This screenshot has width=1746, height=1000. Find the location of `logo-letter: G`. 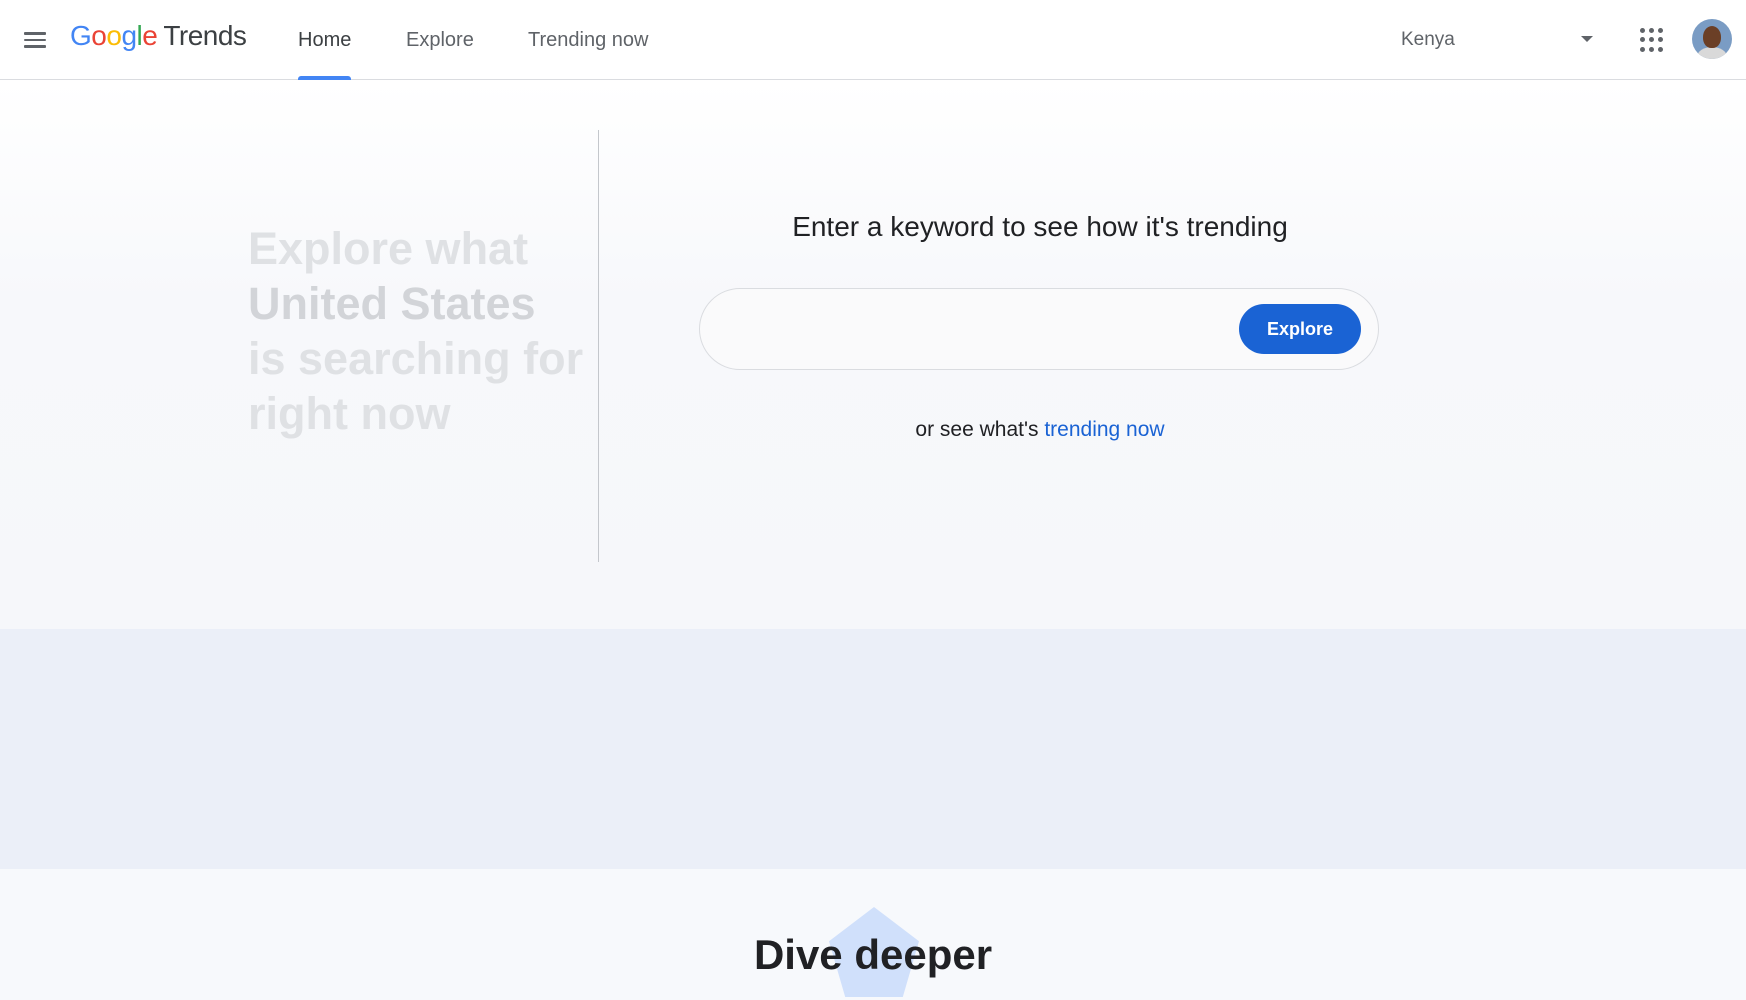

logo-letter: G is located at coordinates (81, 35).